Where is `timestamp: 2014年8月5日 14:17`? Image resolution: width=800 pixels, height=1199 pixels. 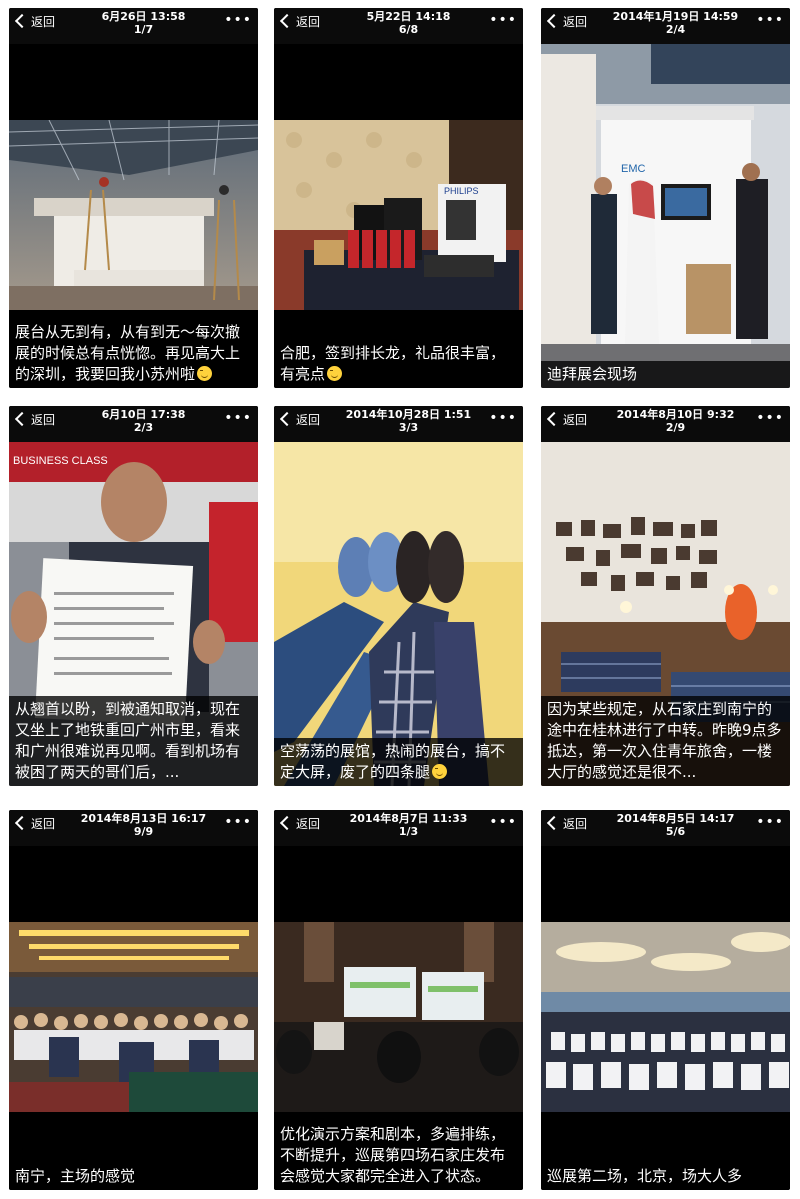 timestamp: 2014年8月5日 14:17 is located at coordinates (675, 818).